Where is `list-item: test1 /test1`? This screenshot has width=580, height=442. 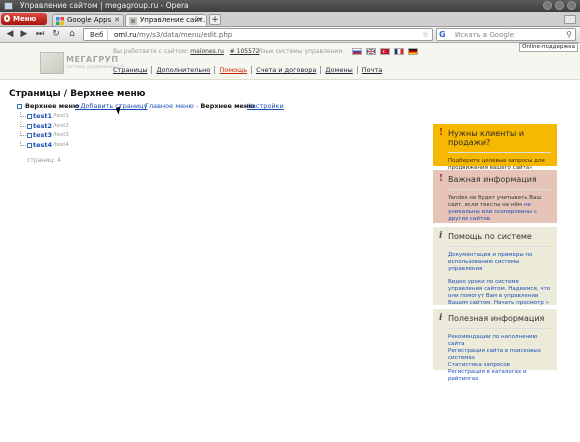 list-item: test1 /test1 is located at coordinates (117, 117).